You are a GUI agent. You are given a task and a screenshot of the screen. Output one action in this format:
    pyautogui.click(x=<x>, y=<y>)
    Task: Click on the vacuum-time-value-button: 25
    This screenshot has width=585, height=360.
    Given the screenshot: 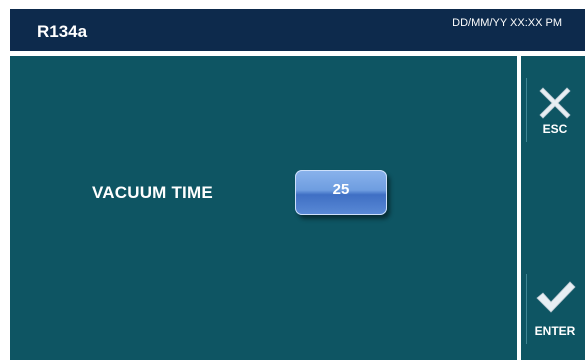 What is the action you would take?
    pyautogui.click(x=341, y=192)
    